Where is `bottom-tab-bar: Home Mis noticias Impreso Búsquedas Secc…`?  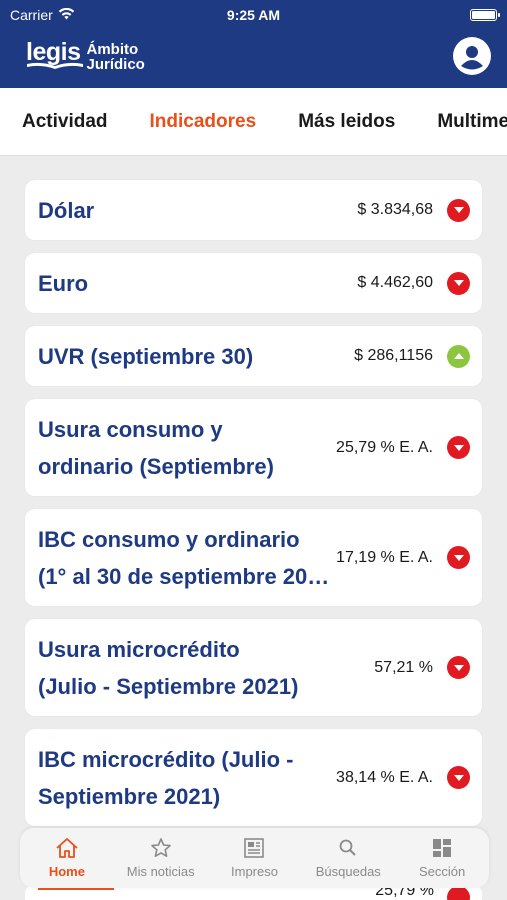
bottom-tab-bar: Home Mis noticias Impreso Búsquedas Secc… is located at coordinates (254, 859).